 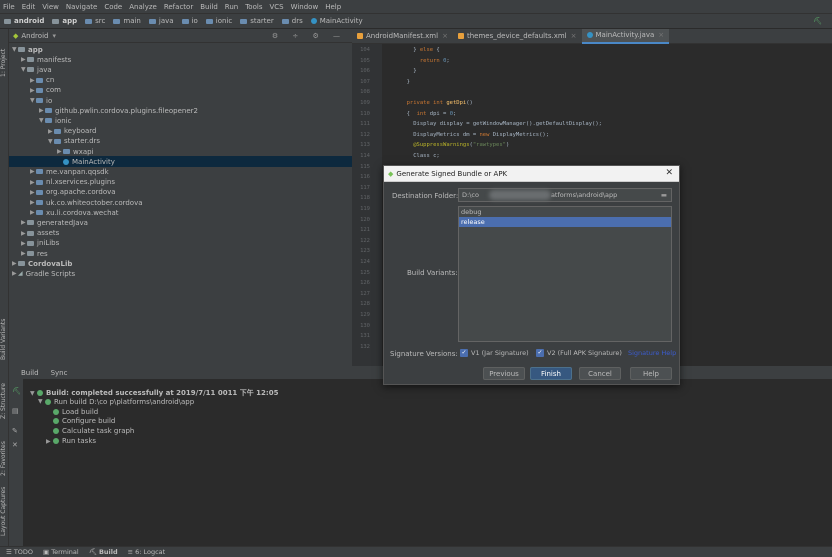 What do you see at coordinates (116, 402) in the screenshot?
I see `build-output-line: ▼ Run build D:\co p\platforms\android\app` at bounding box center [116, 402].